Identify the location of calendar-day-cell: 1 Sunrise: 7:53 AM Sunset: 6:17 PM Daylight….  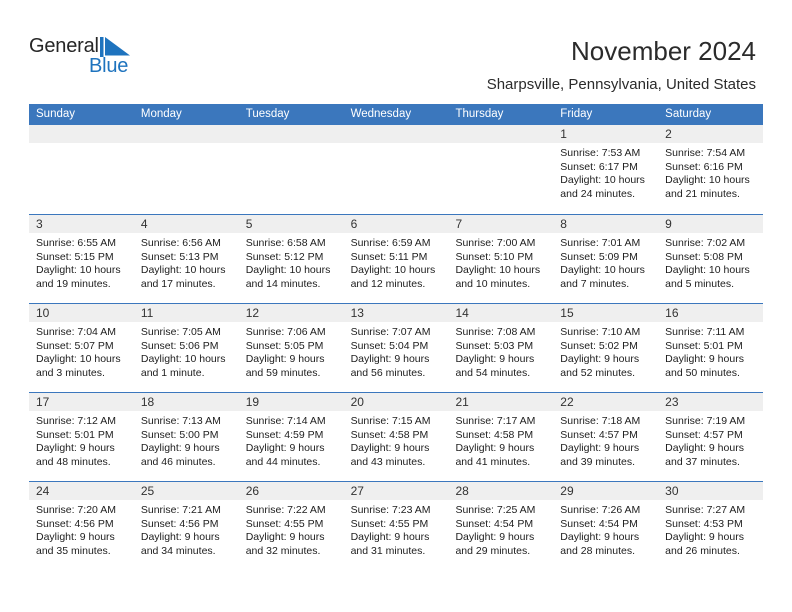
(606, 169).